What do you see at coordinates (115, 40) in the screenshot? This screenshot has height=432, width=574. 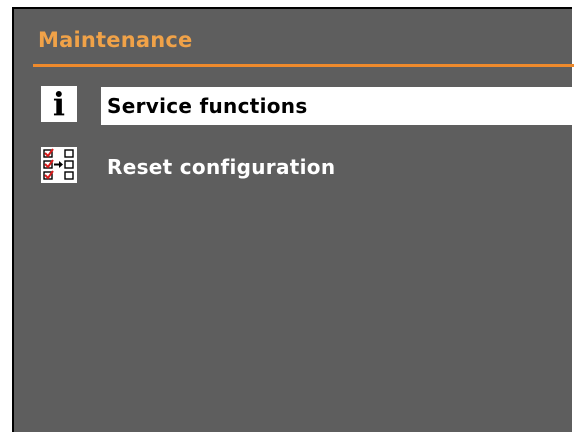 I see `screen-title: Maintenance` at bounding box center [115, 40].